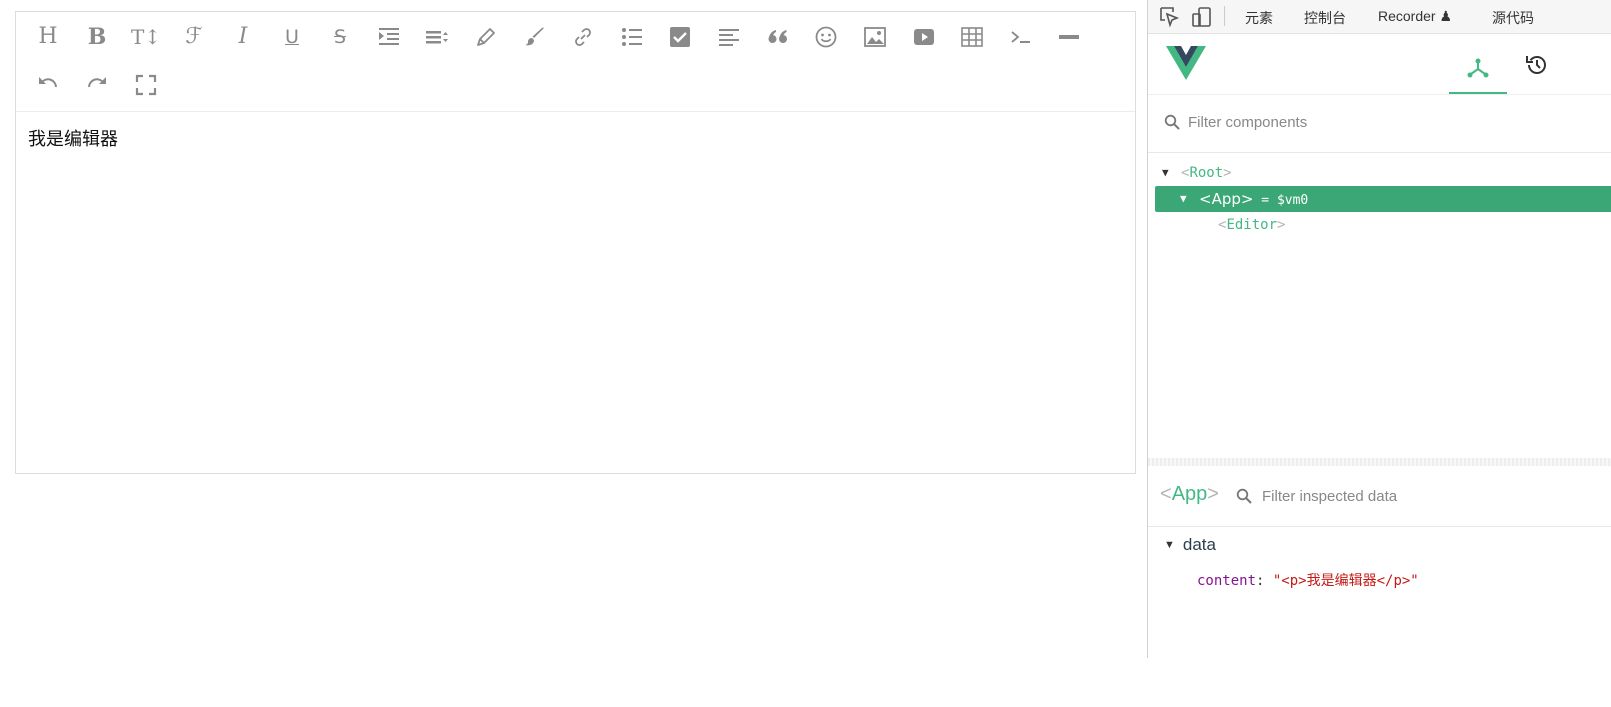 Image resolution: width=1611 pixels, height=707 pixels. Describe the element at coordinates (1379, 64) in the screenshot. I see `vue-devtools-header` at that location.